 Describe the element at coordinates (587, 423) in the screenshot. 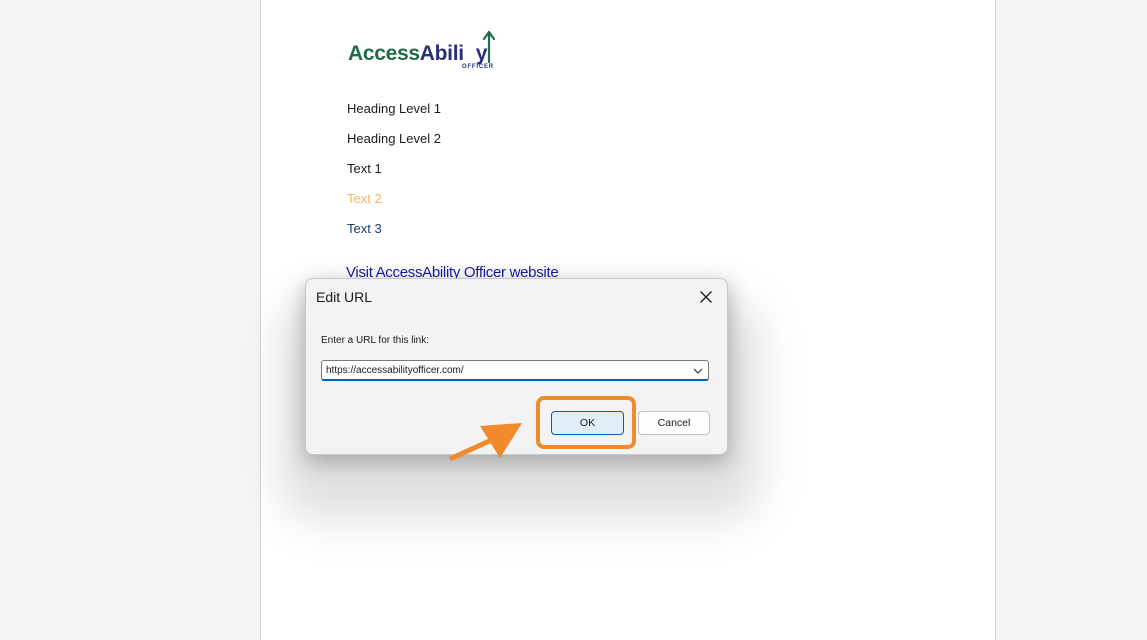

I see `ok-button: OK` at that location.